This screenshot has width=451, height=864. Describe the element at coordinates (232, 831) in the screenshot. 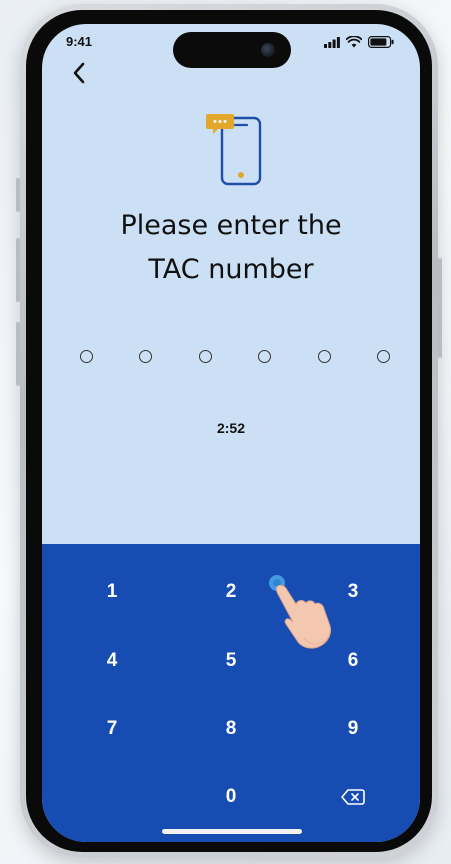

I see `home-indicator` at that location.